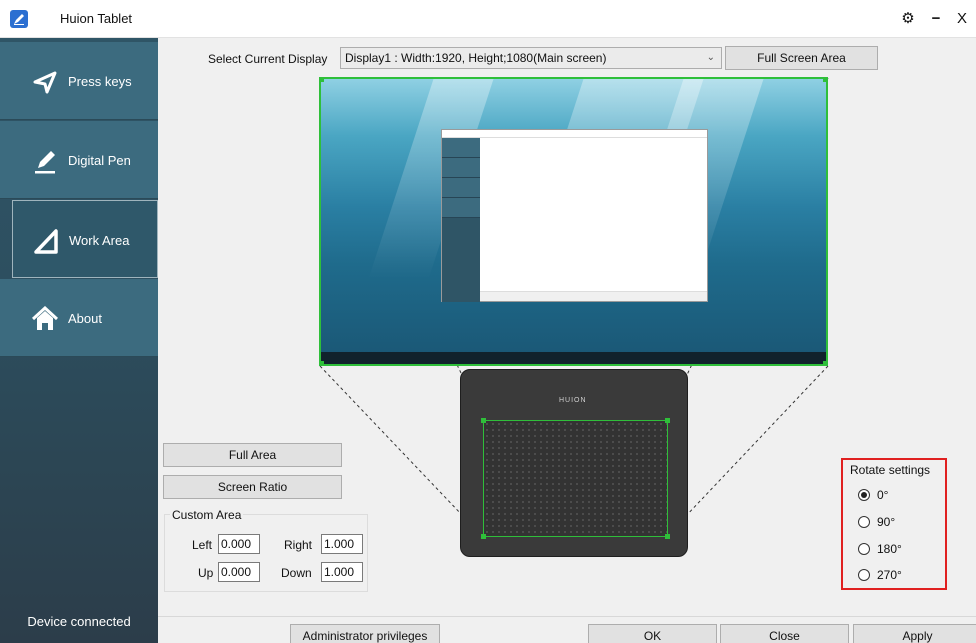  I want to click on preview-taskbar, so click(573, 358).